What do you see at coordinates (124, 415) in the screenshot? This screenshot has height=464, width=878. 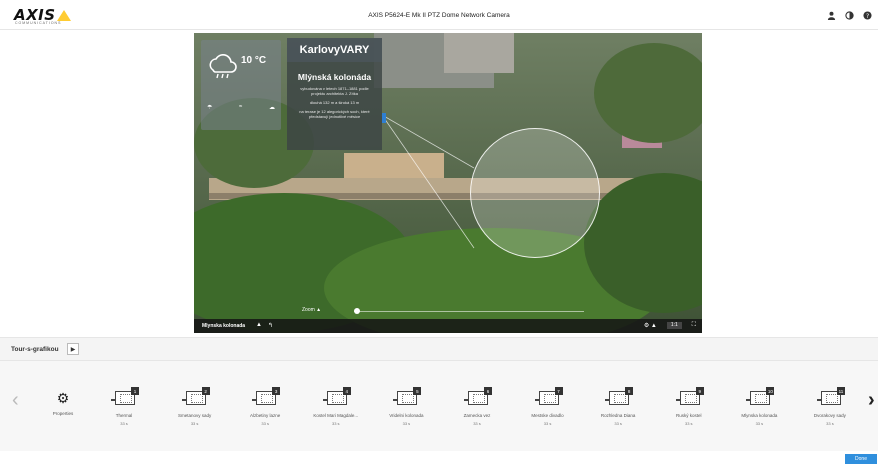 I see `preset-name: Thermal` at bounding box center [124, 415].